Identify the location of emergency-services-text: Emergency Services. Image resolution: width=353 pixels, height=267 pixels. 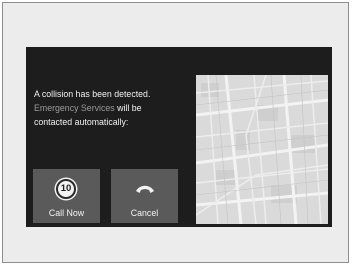
(74, 108).